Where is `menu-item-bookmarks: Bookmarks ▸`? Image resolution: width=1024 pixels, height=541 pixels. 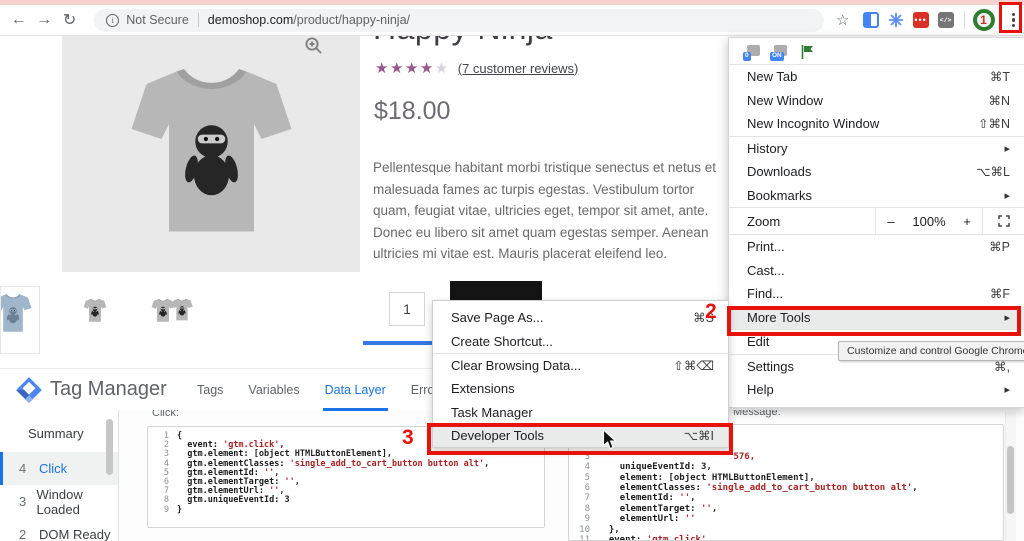 menu-item-bookmarks: Bookmarks ▸ is located at coordinates (876, 196).